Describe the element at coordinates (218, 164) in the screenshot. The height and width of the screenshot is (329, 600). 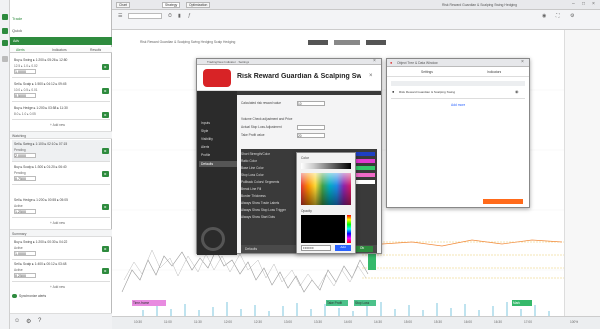
I see `nav-defaults: Defaults` at that location.